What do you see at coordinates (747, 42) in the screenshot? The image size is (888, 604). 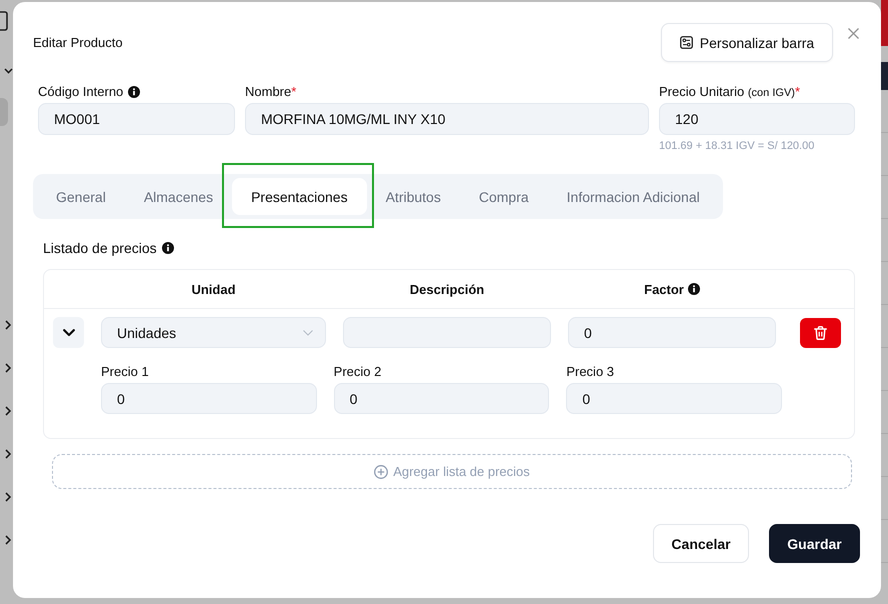 I see `customize-bar-button: Personalizar barra` at bounding box center [747, 42].